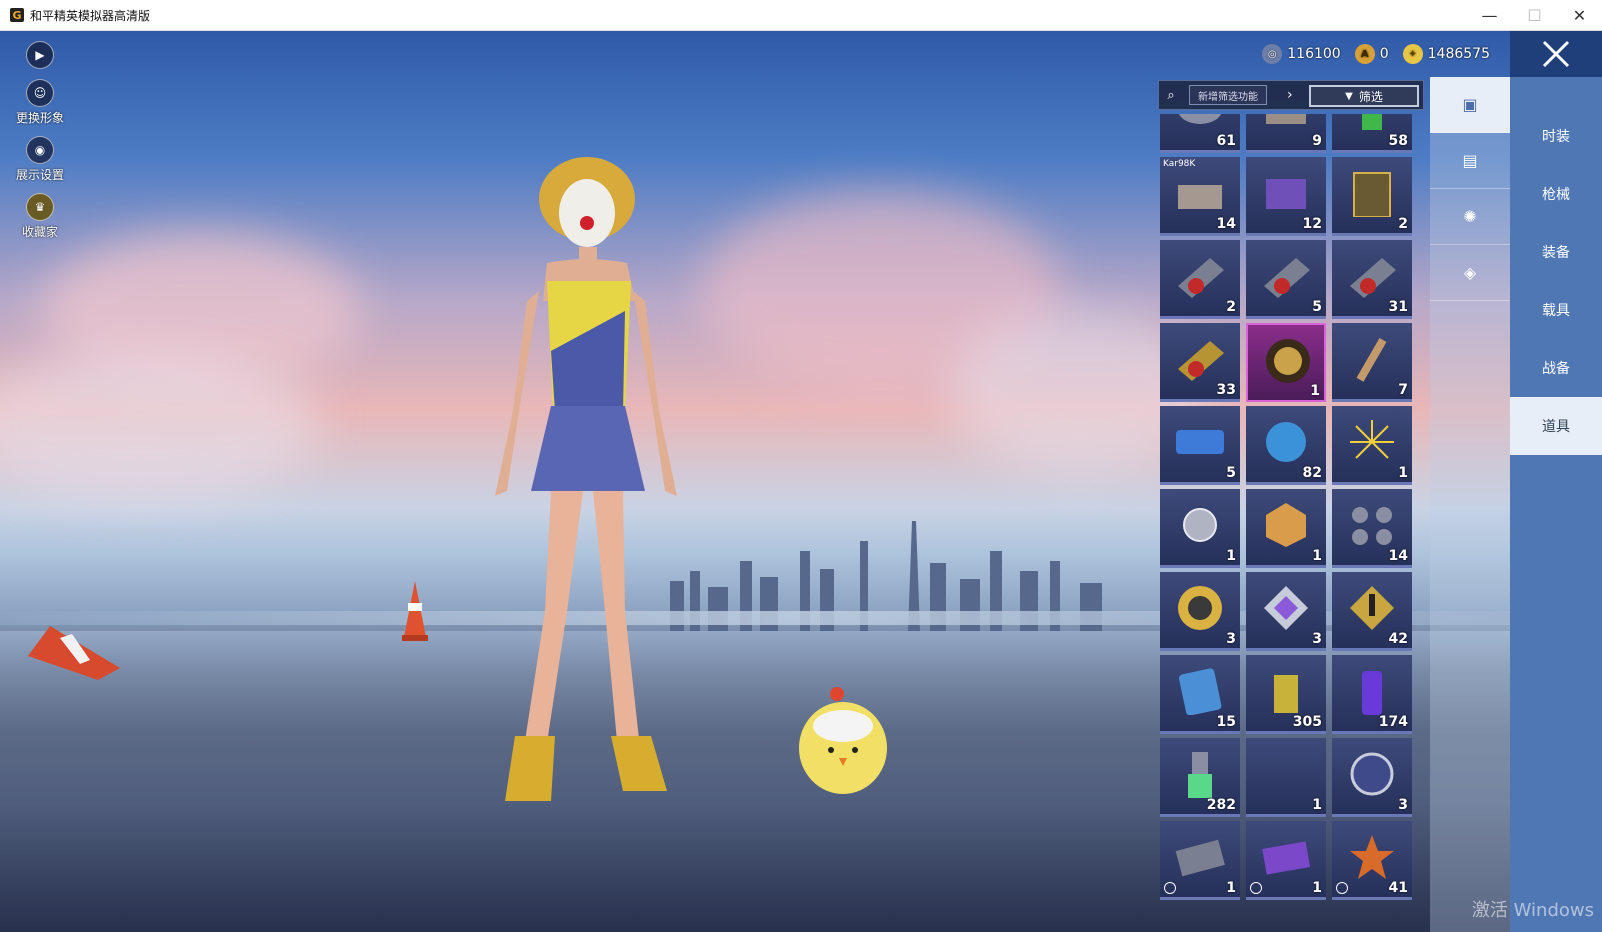 This screenshot has width=1602, height=932. I want to click on item-slot: 7, so click(1372, 362).